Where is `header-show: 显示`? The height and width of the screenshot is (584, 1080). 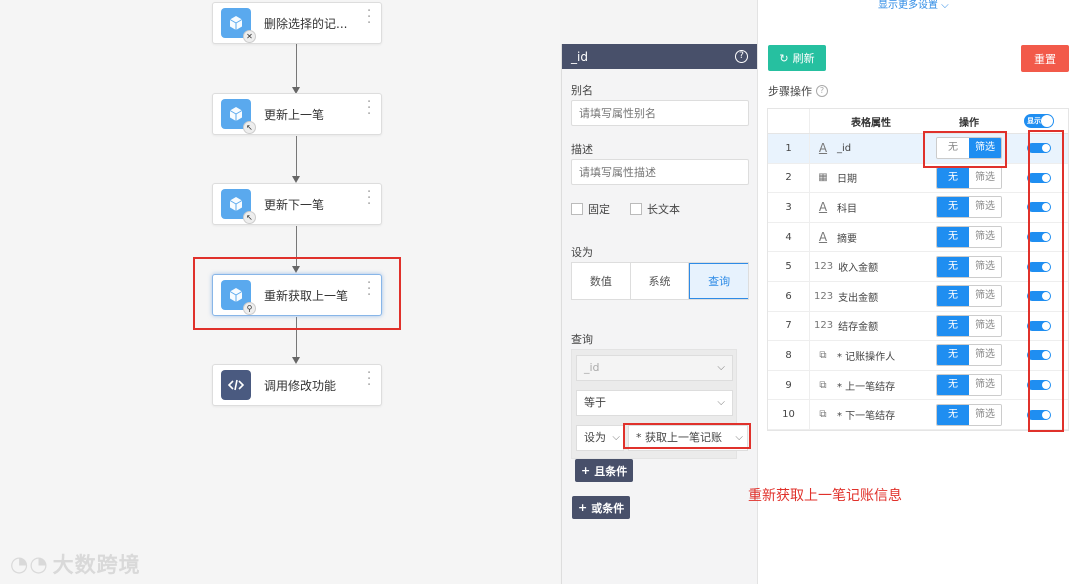 header-show: 显示 is located at coordinates (1039, 121).